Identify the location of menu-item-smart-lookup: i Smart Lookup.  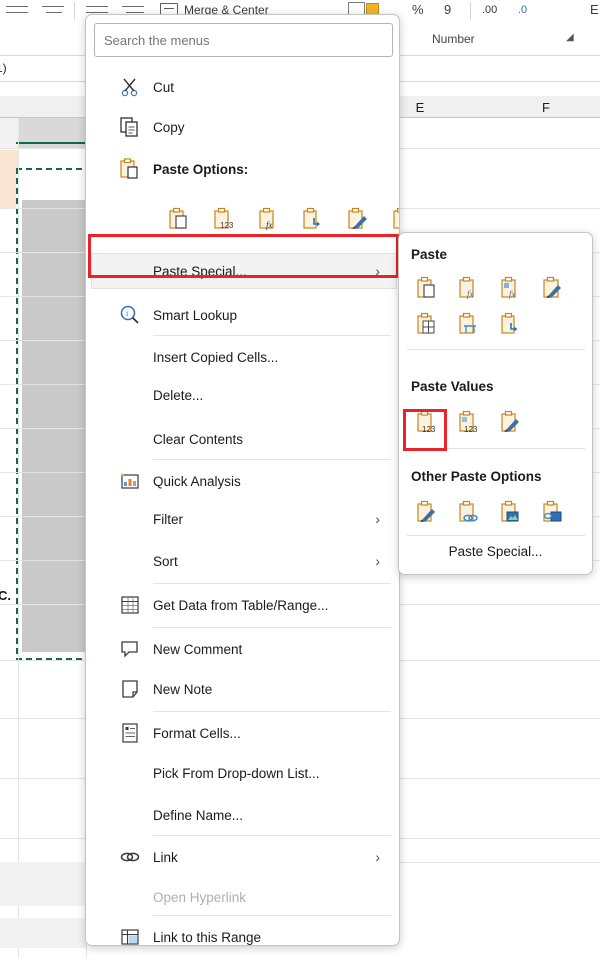
(243, 315).